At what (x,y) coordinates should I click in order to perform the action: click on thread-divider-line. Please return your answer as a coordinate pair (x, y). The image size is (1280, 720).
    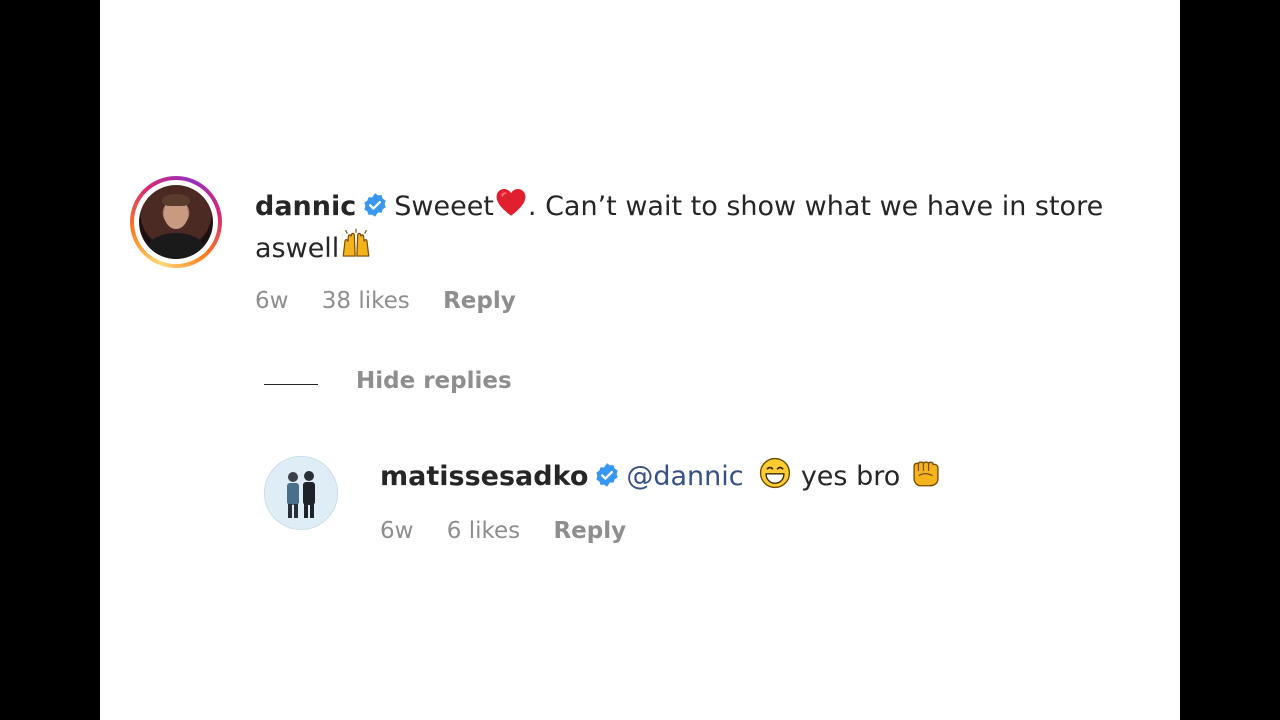
    Looking at the image, I should click on (291, 384).